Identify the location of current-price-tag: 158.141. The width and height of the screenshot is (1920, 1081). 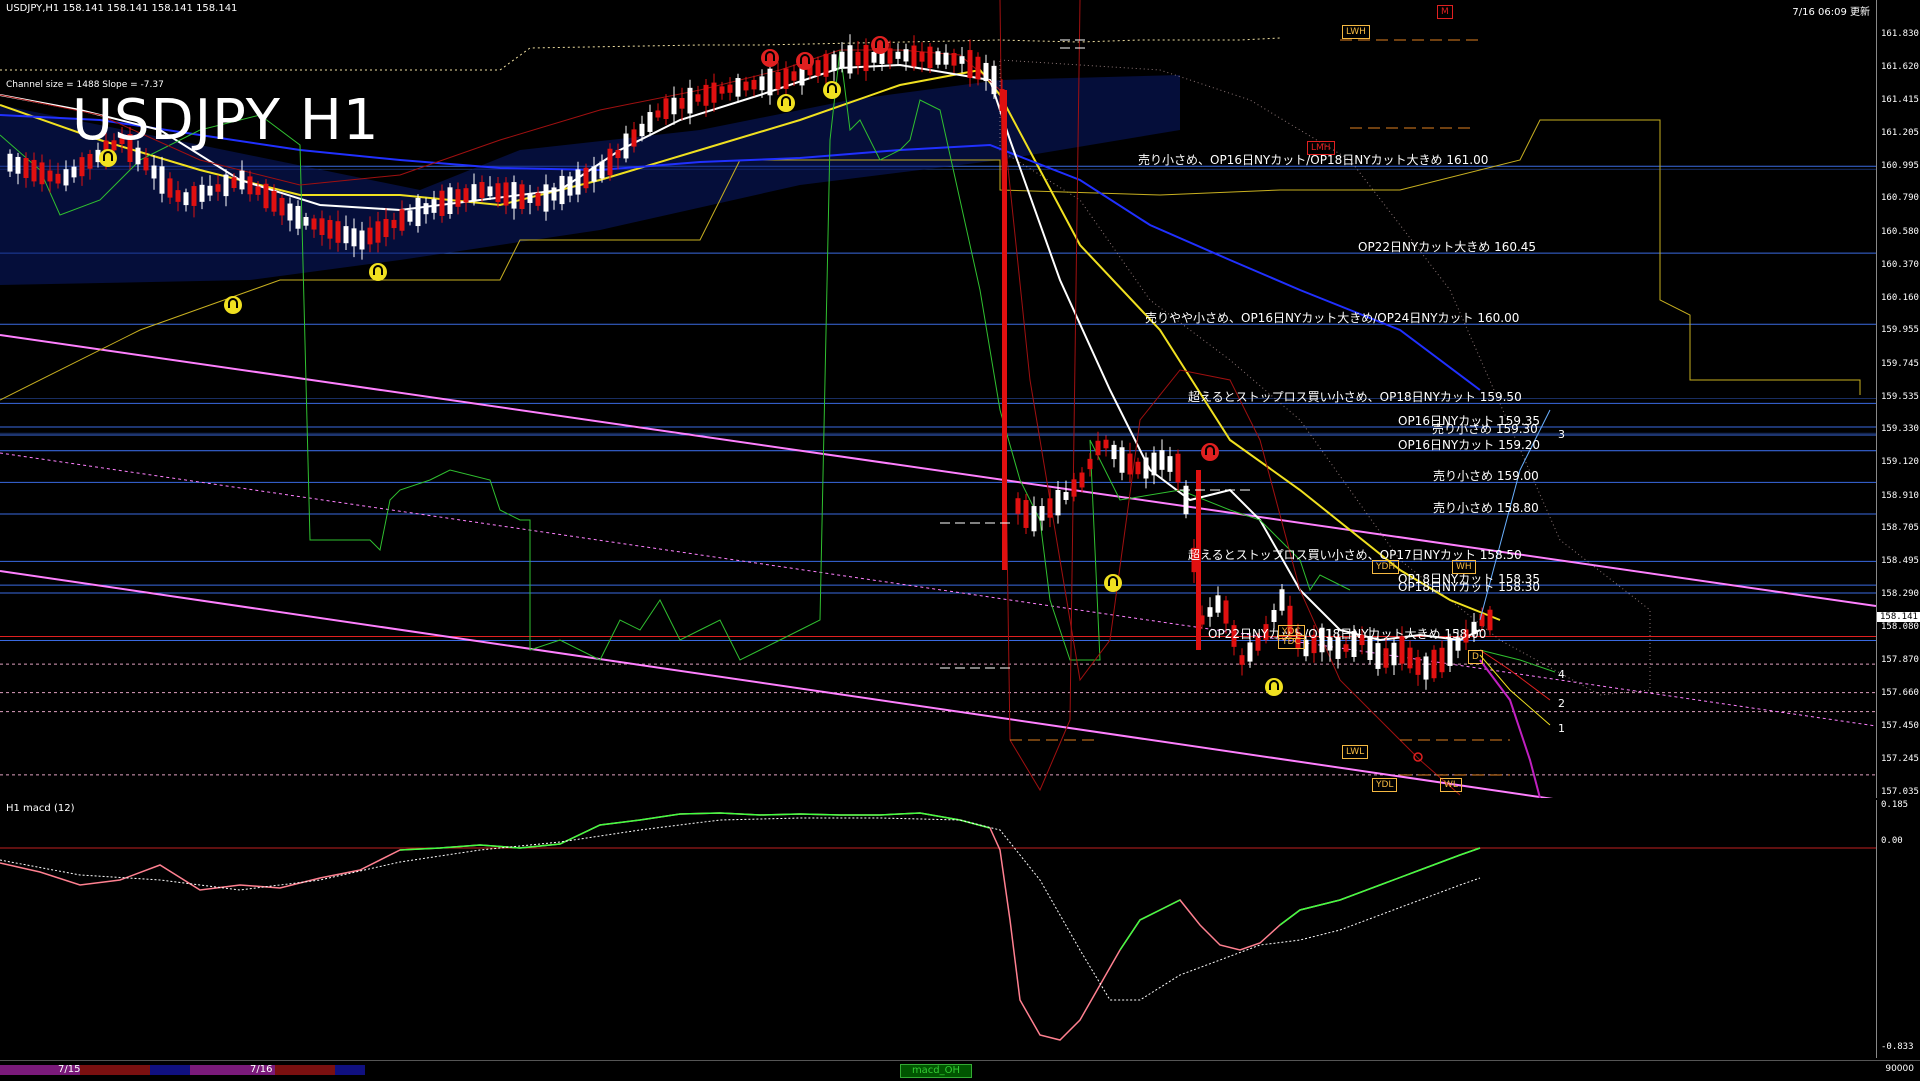
(1898, 617).